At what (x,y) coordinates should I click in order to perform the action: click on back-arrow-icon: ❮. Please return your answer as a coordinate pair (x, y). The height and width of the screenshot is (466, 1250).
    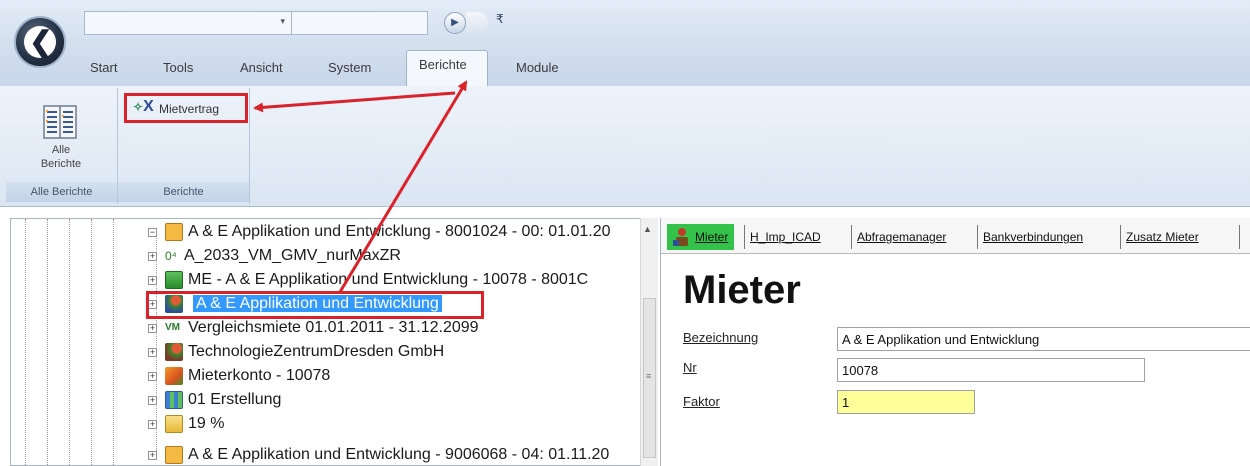
    Looking at the image, I should click on (41, 41).